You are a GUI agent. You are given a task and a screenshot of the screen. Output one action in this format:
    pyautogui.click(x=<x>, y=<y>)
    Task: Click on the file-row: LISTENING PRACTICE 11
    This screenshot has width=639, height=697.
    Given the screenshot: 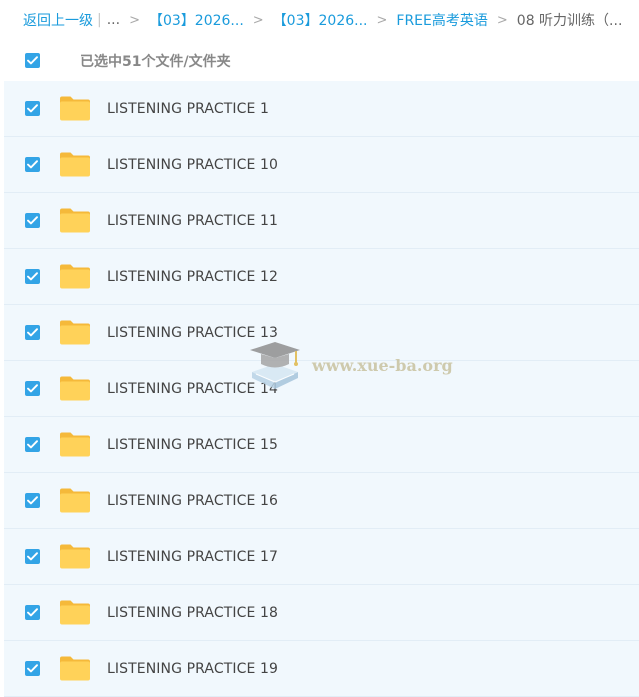 What is the action you would take?
    pyautogui.click(x=321, y=221)
    